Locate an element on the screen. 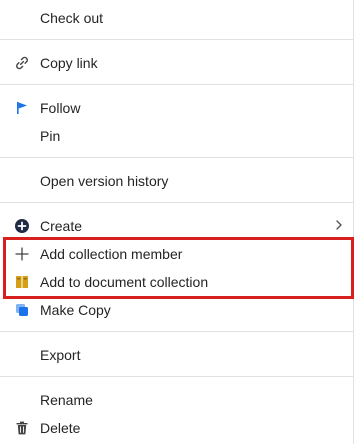 The width and height of the screenshot is (355, 444). menu-item-open-version-history: Open version history is located at coordinates (176, 180).